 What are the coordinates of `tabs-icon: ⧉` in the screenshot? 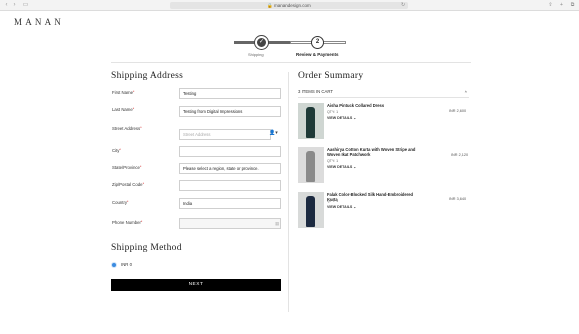 It's located at (572, 5).